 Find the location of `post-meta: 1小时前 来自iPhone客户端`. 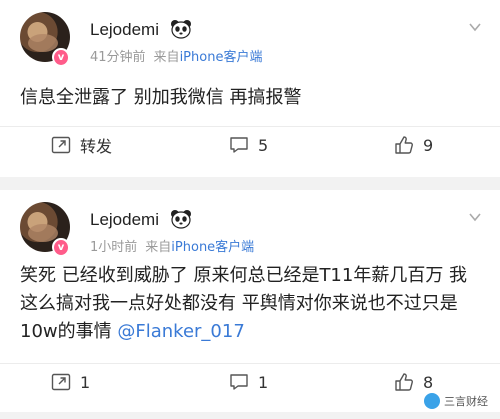

post-meta: 1小时前 来自iPhone客户端 is located at coordinates (172, 245).